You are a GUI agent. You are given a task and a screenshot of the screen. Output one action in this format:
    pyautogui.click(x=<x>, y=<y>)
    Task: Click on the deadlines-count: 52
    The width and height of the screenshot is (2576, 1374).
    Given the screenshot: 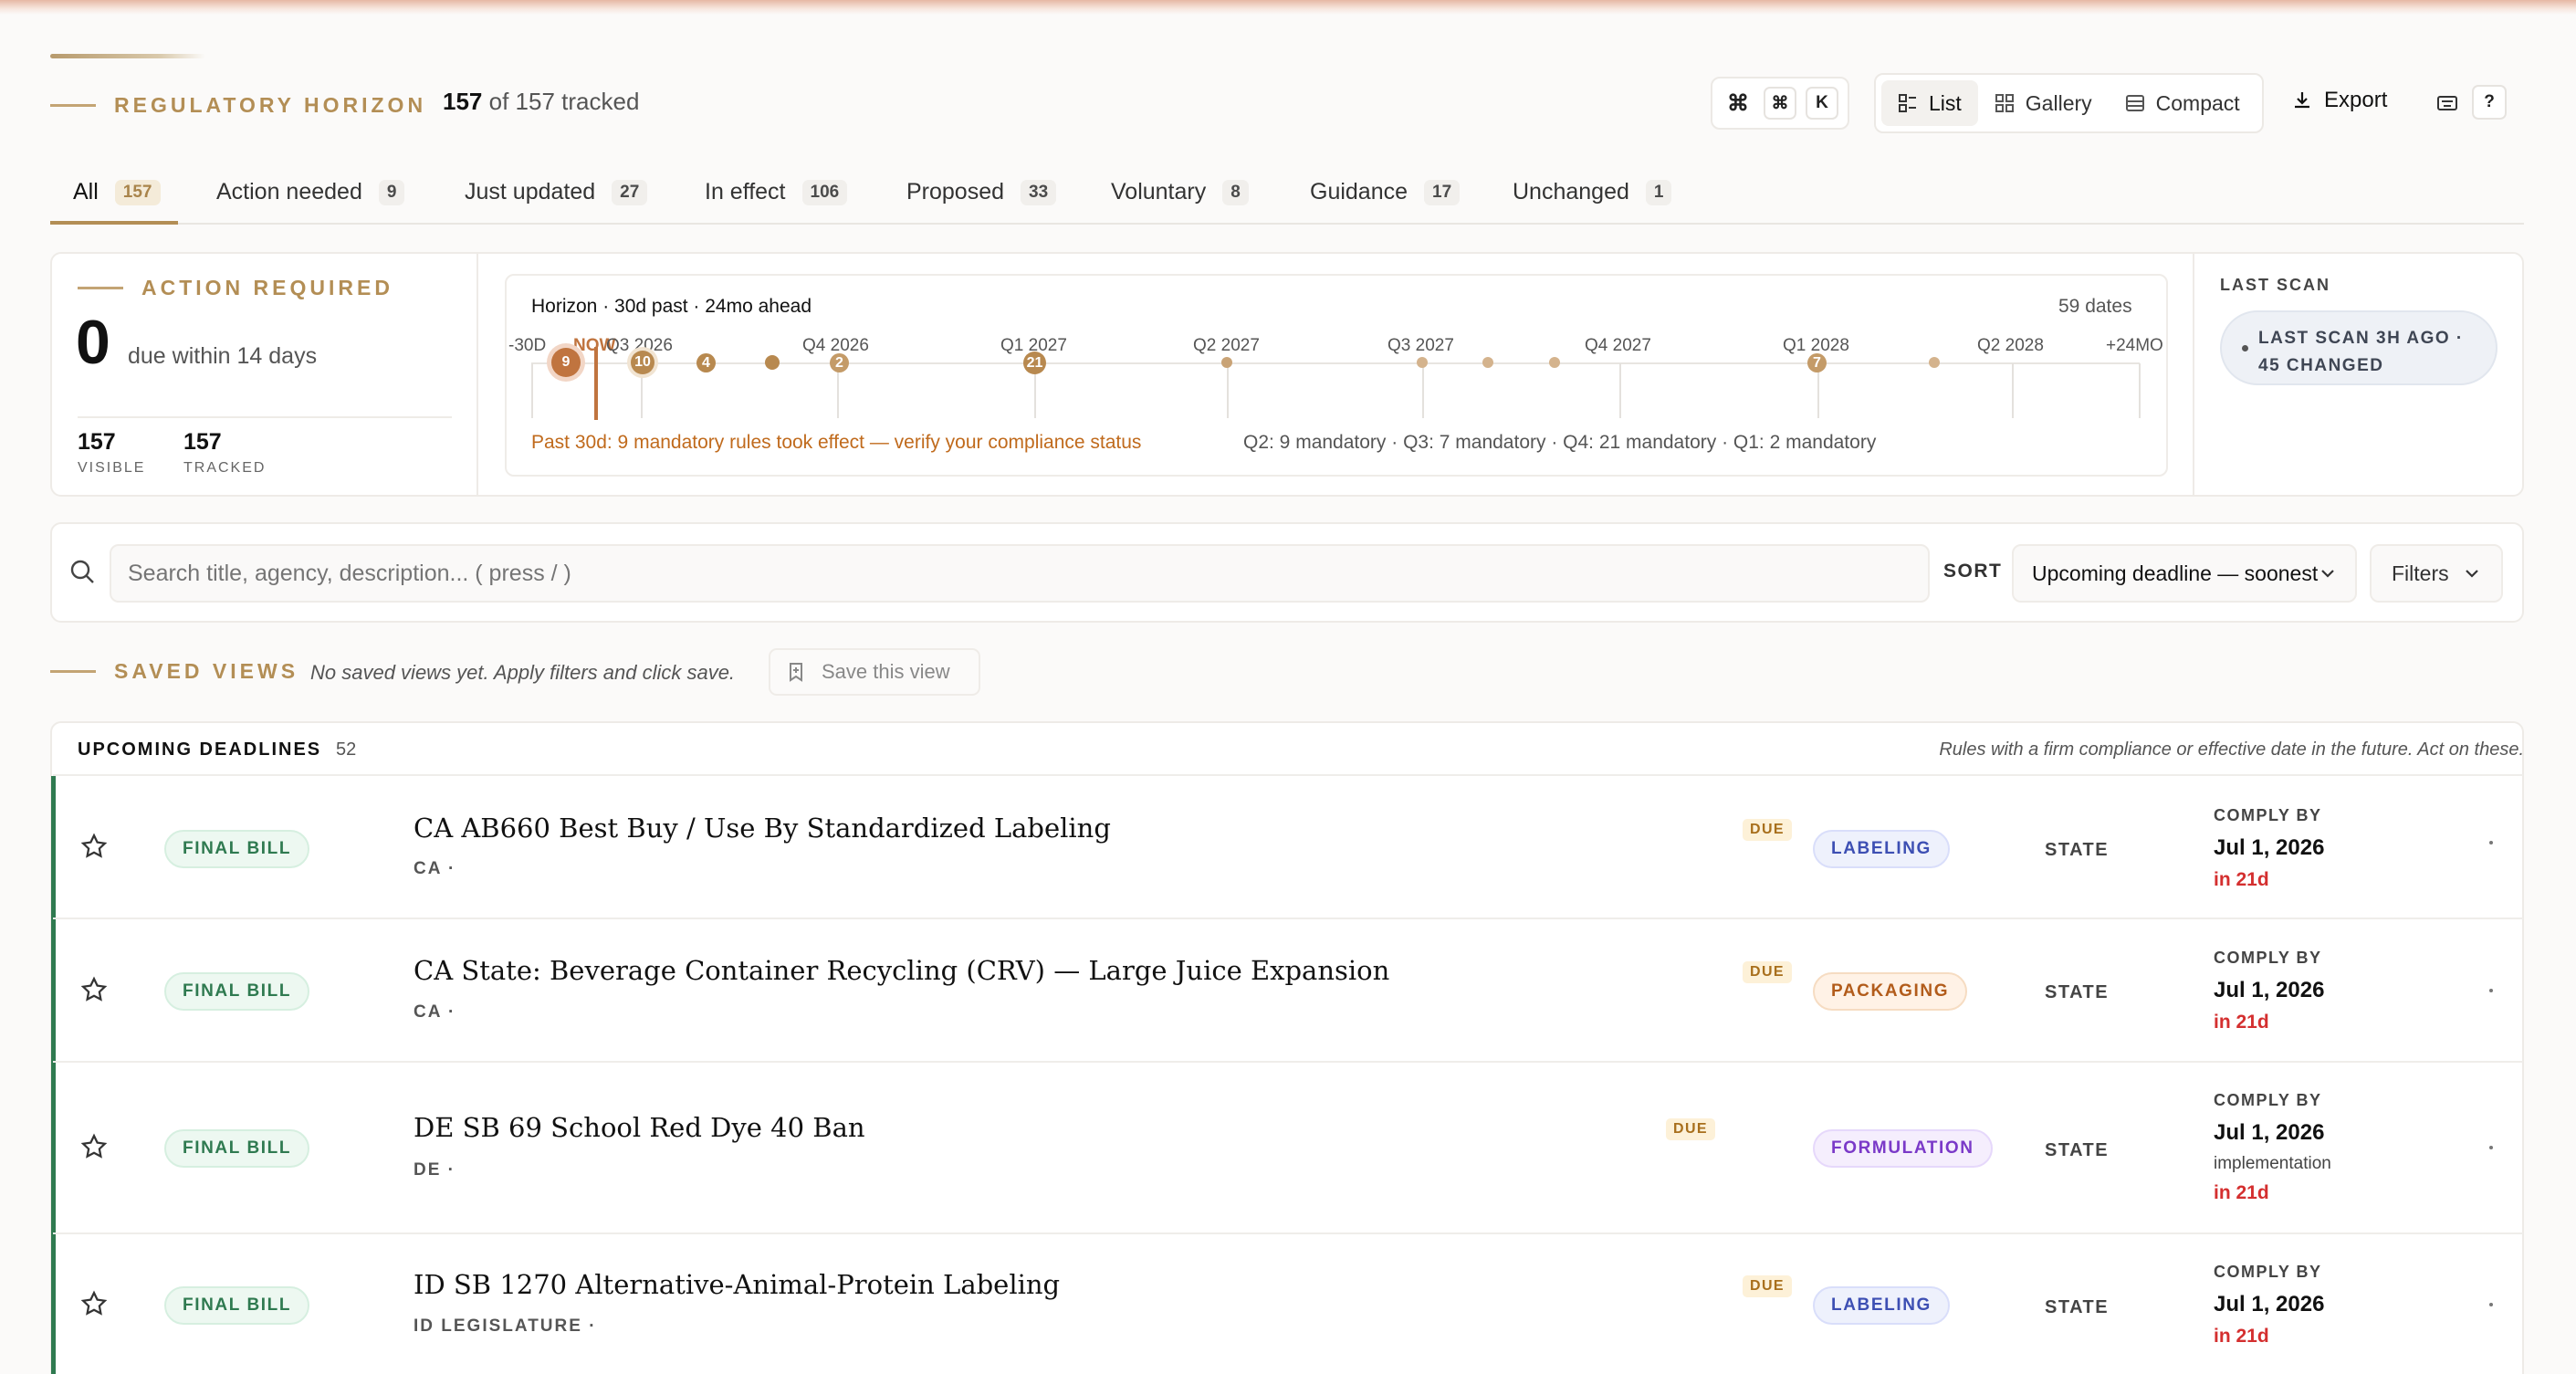 What is the action you would take?
    pyautogui.click(x=347, y=749)
    